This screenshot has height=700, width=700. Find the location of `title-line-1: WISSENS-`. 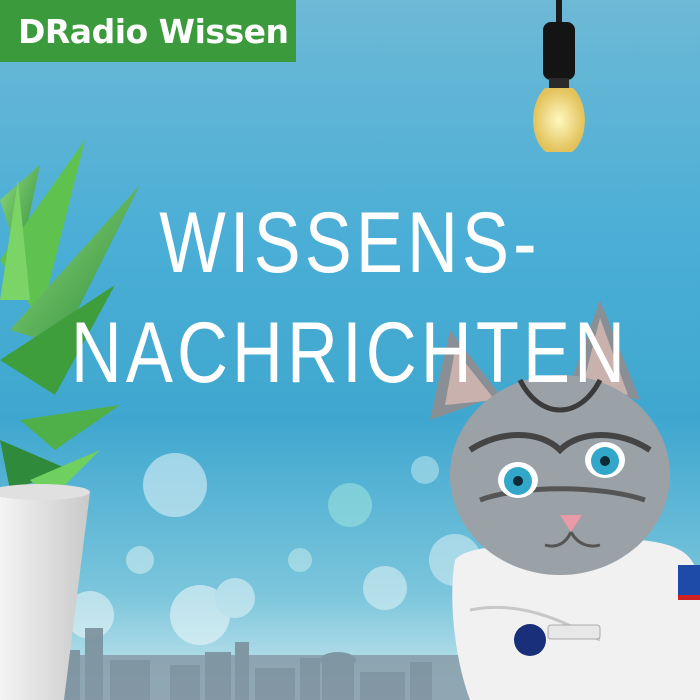

title-line-1: WISSENS- is located at coordinates (350, 243).